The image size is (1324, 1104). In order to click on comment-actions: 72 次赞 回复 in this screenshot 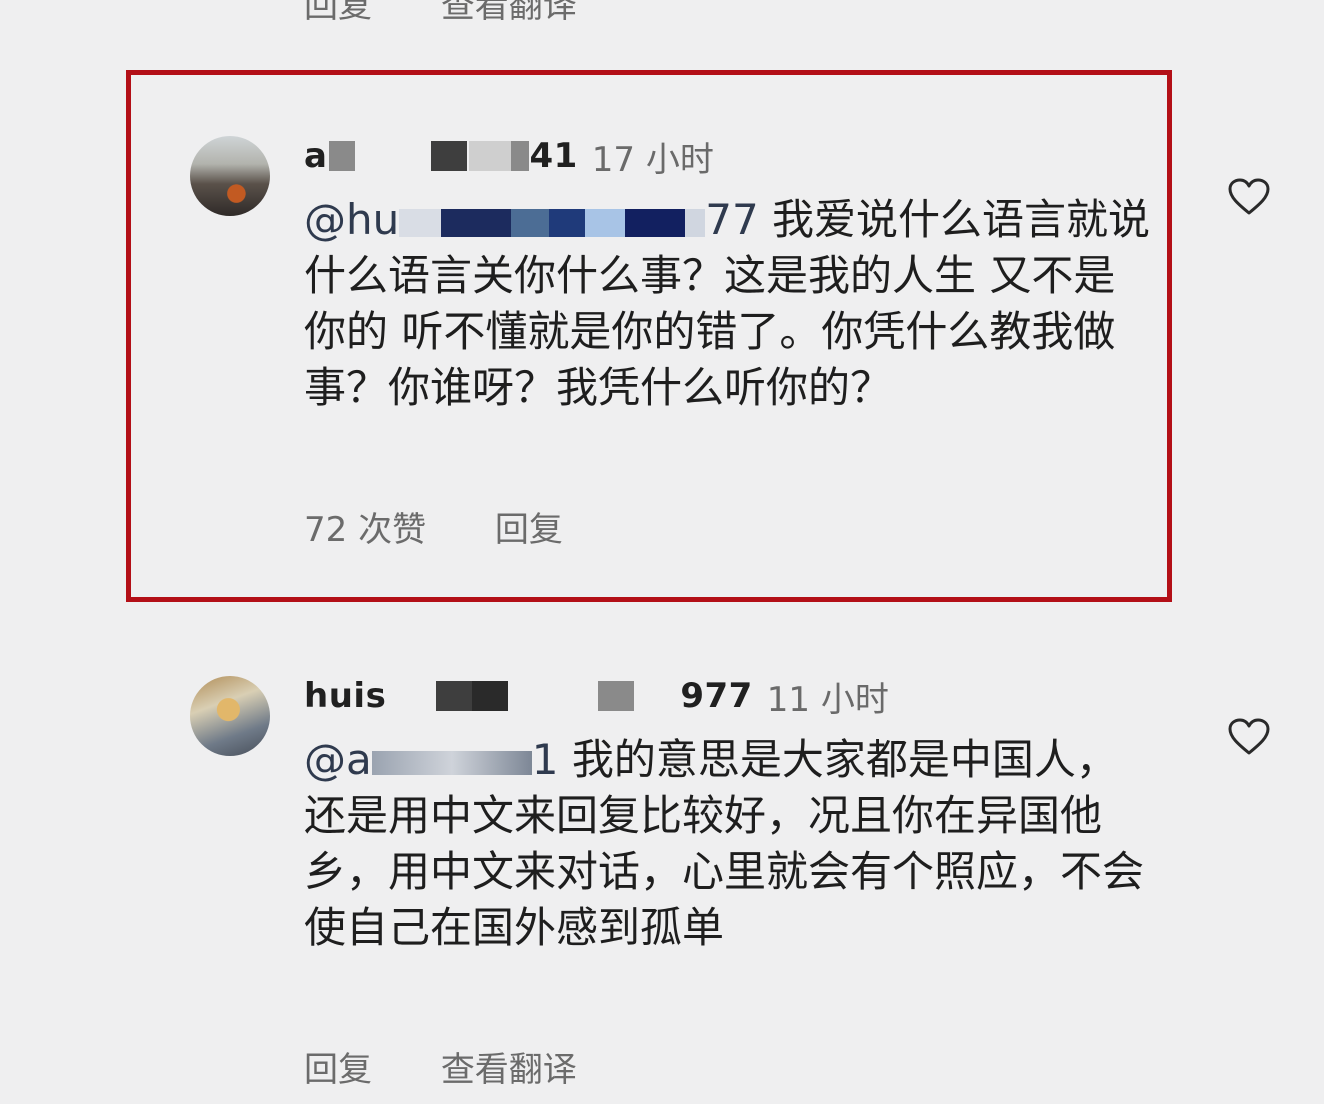, I will do `click(462, 526)`.